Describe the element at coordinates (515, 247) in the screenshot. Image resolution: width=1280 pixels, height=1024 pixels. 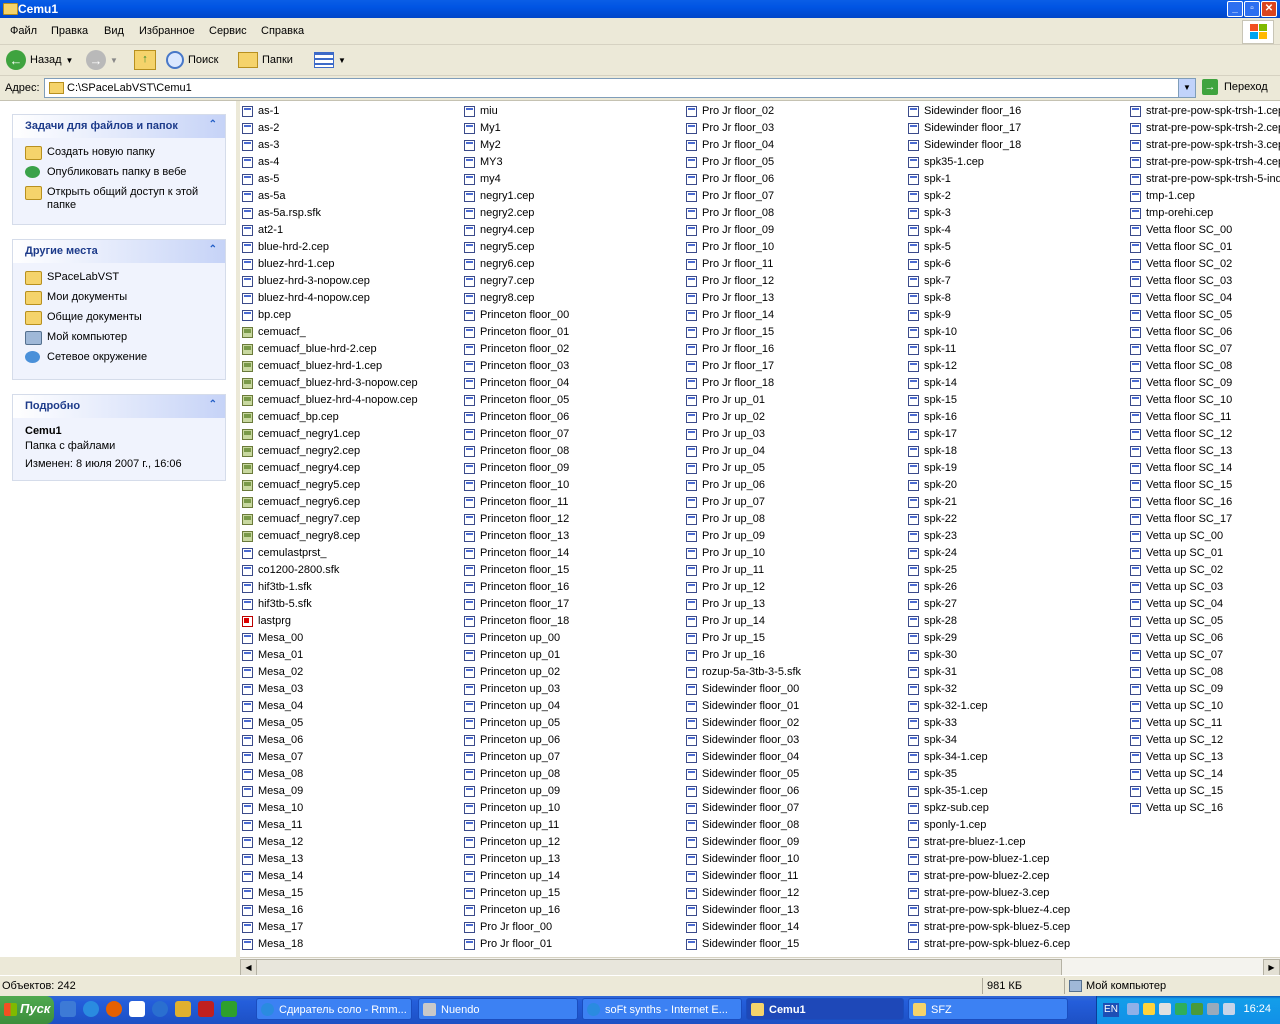
I see `file-item: negry5.cep` at that location.